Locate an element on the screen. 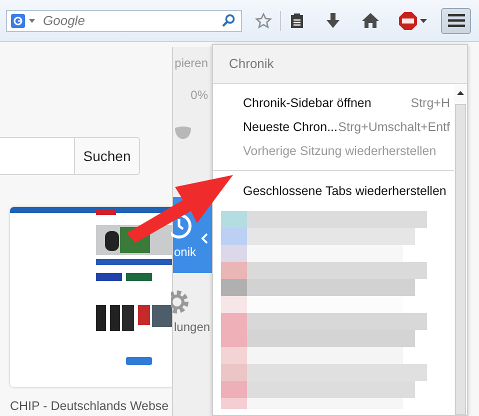 Image resolution: width=479 pixels, height=416 pixels. search-field: Google is located at coordinates (128, 20).